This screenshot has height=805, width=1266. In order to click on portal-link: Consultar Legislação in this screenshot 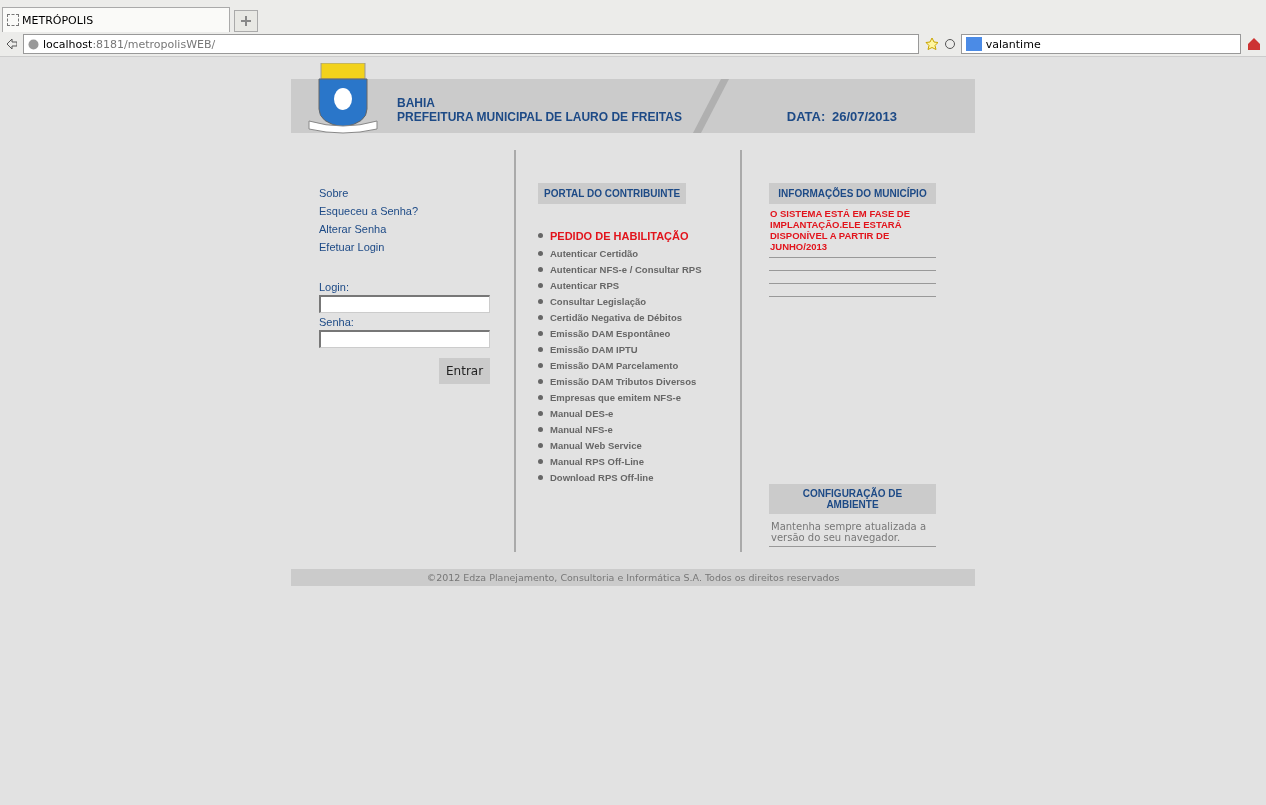, I will do `click(598, 301)`.